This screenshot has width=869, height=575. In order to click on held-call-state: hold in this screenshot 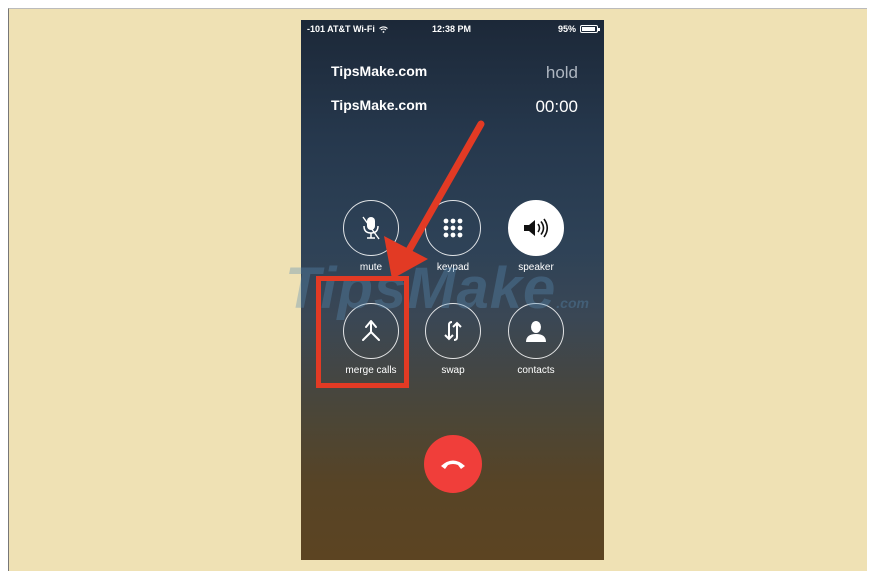, I will do `click(561, 72)`.